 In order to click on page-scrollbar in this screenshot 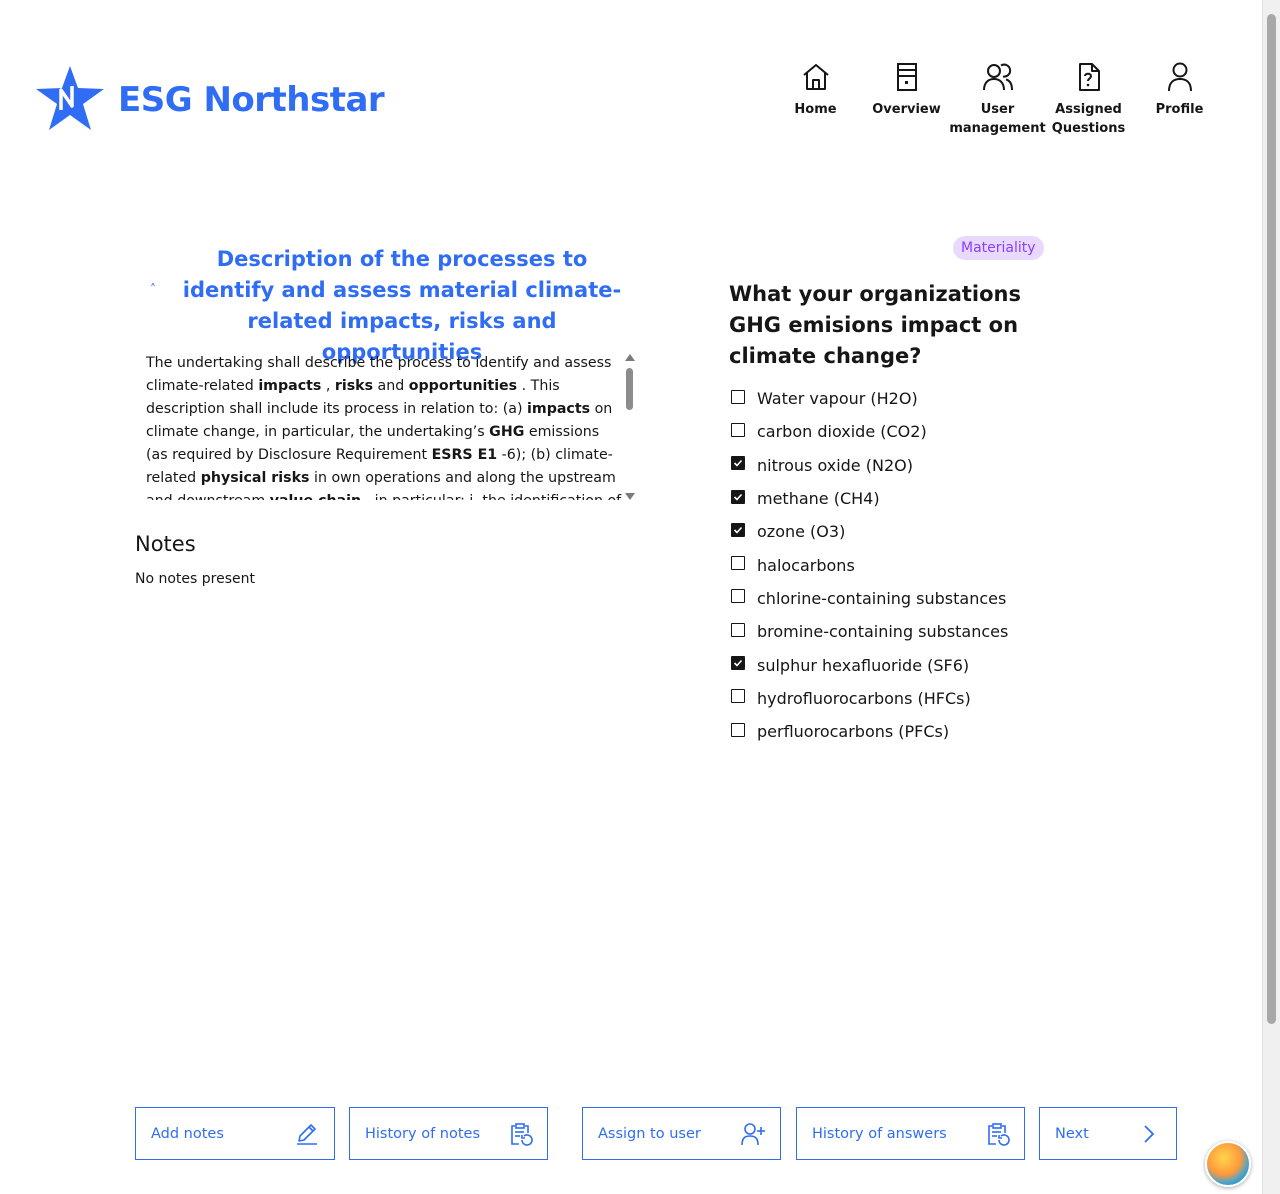, I will do `click(1271, 597)`.